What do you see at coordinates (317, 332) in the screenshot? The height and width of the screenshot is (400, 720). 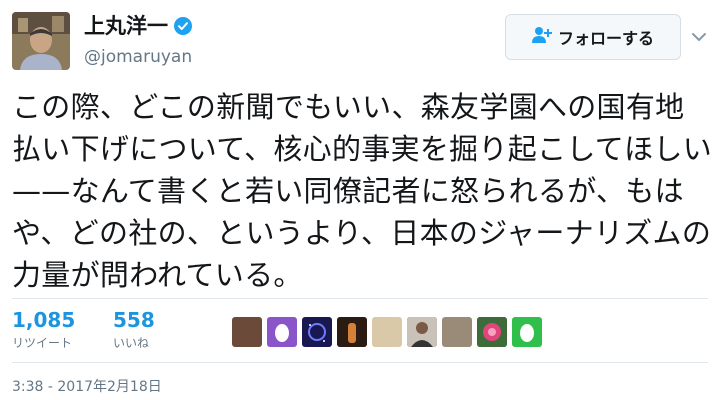 I see `night-sky-icon` at bounding box center [317, 332].